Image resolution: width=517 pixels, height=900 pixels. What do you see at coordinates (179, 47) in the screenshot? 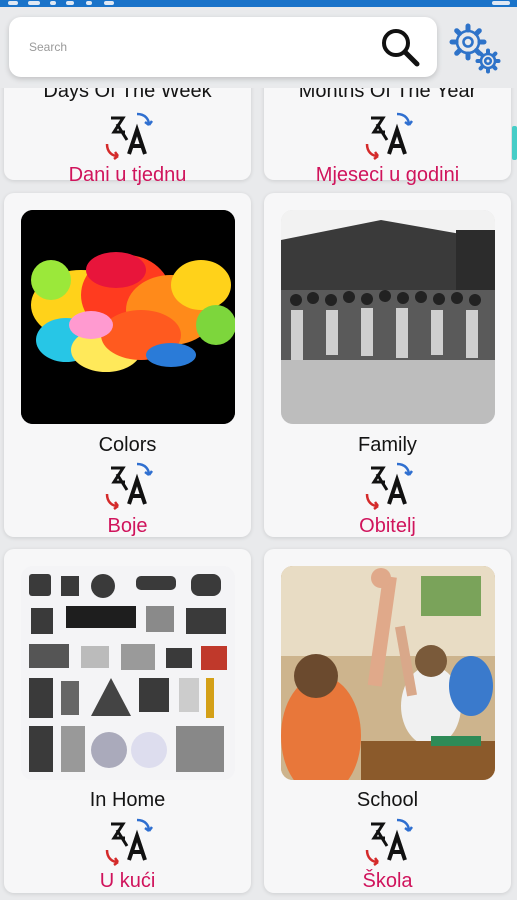
I see `search-input` at bounding box center [179, 47].